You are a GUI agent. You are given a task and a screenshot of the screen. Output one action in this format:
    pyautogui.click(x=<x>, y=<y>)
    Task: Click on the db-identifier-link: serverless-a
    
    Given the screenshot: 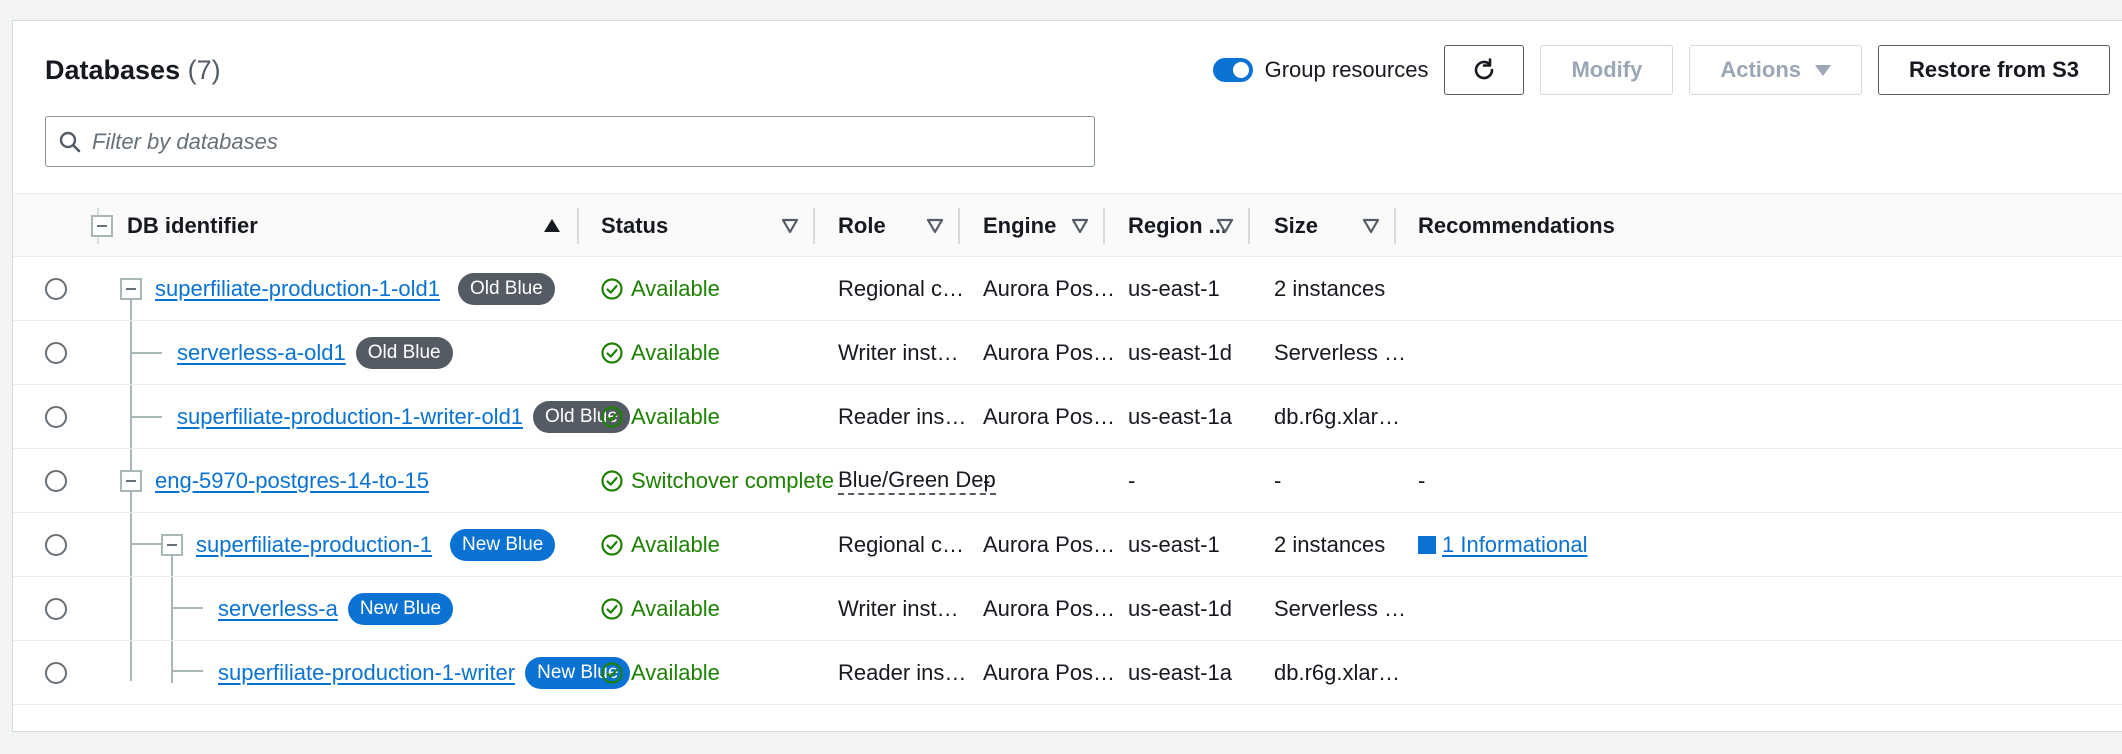 What is the action you would take?
    pyautogui.click(x=278, y=609)
    